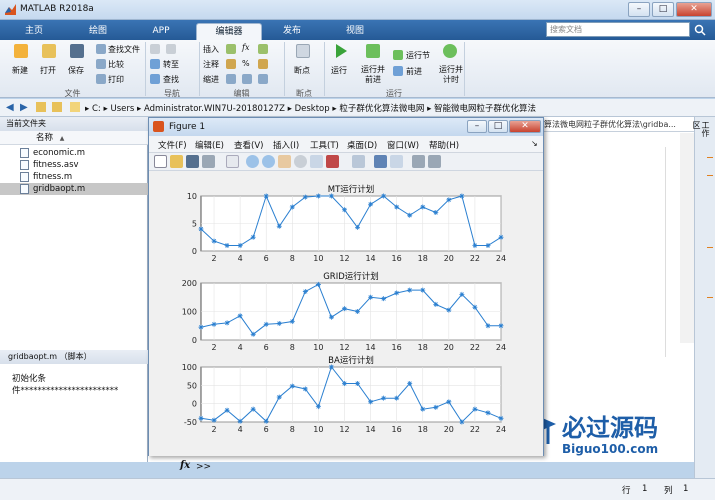  What do you see at coordinates (700, 30) in the screenshot?
I see `search-icon` at bounding box center [700, 30].